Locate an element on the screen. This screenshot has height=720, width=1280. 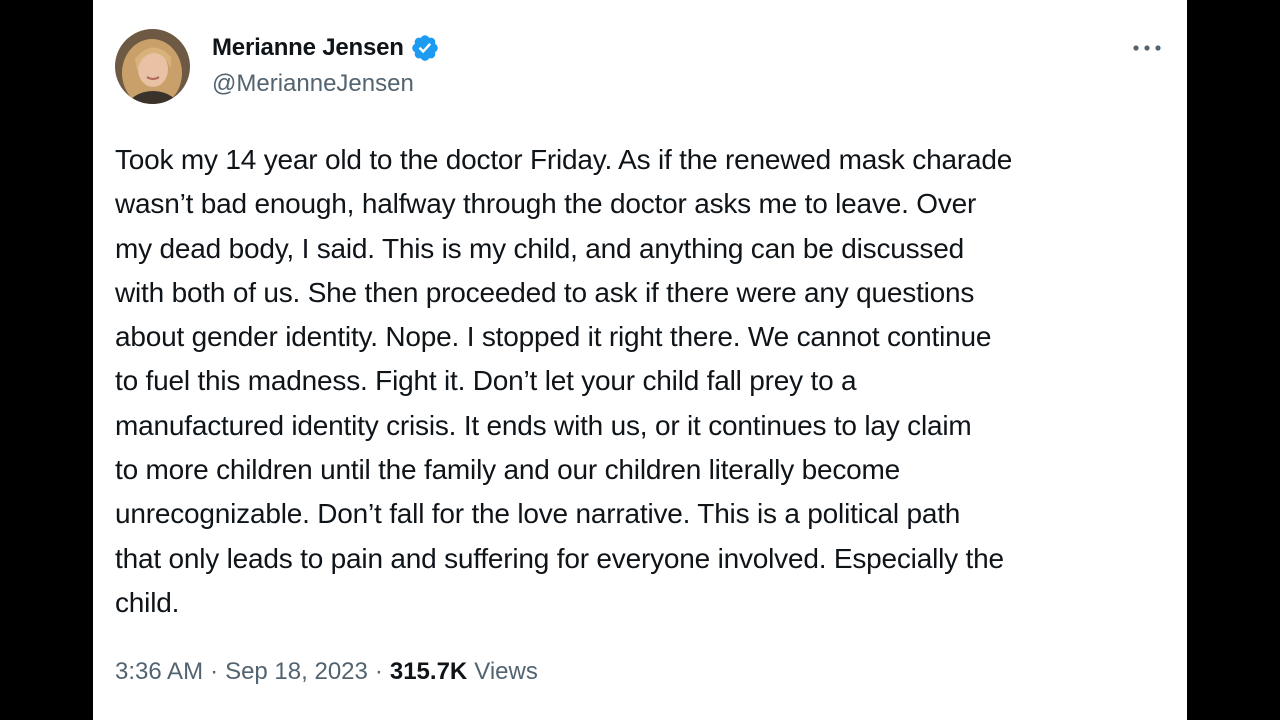
tweet-date: Sep 18, 2023 is located at coordinates (296, 672).